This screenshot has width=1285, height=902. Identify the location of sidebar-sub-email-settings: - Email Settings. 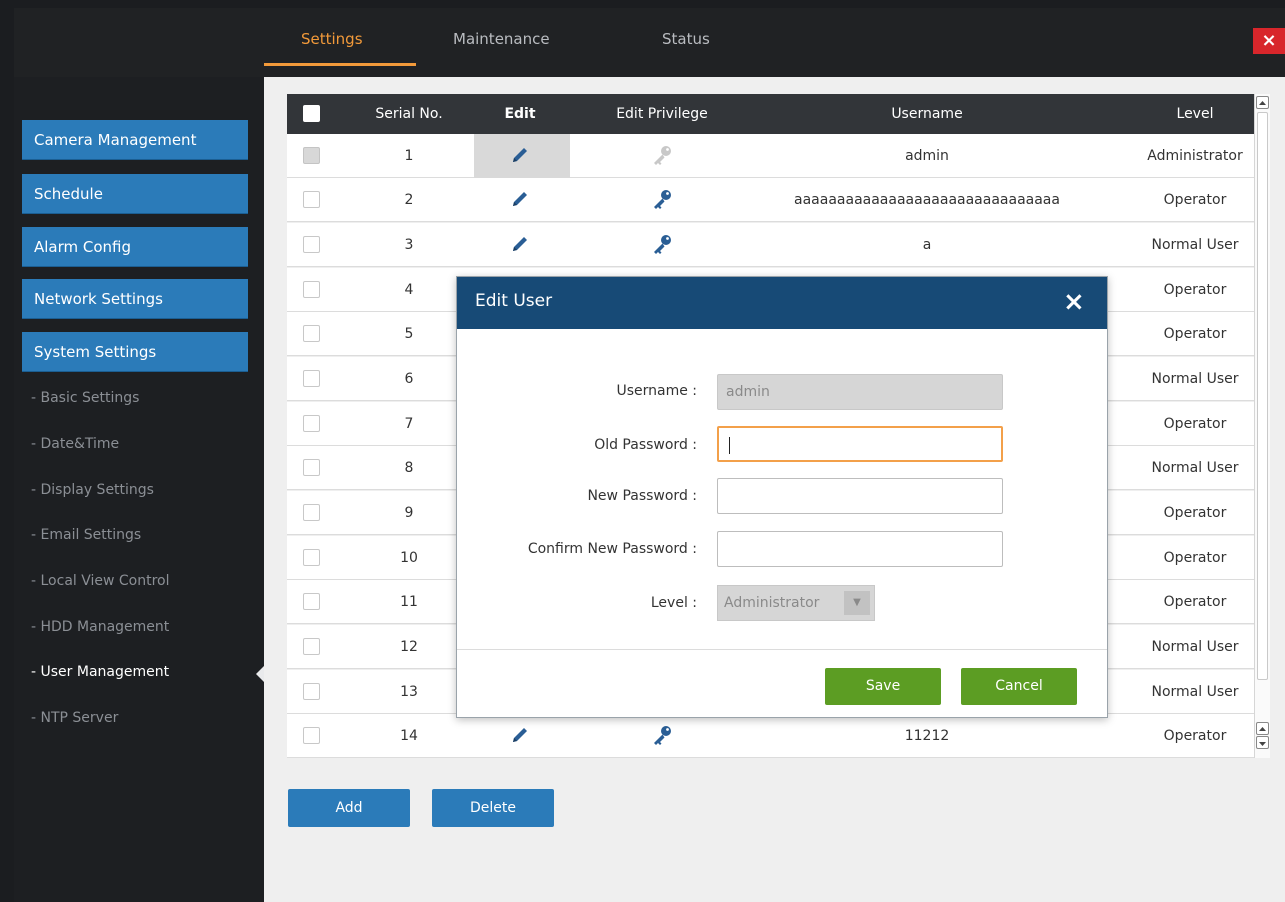
(86, 535).